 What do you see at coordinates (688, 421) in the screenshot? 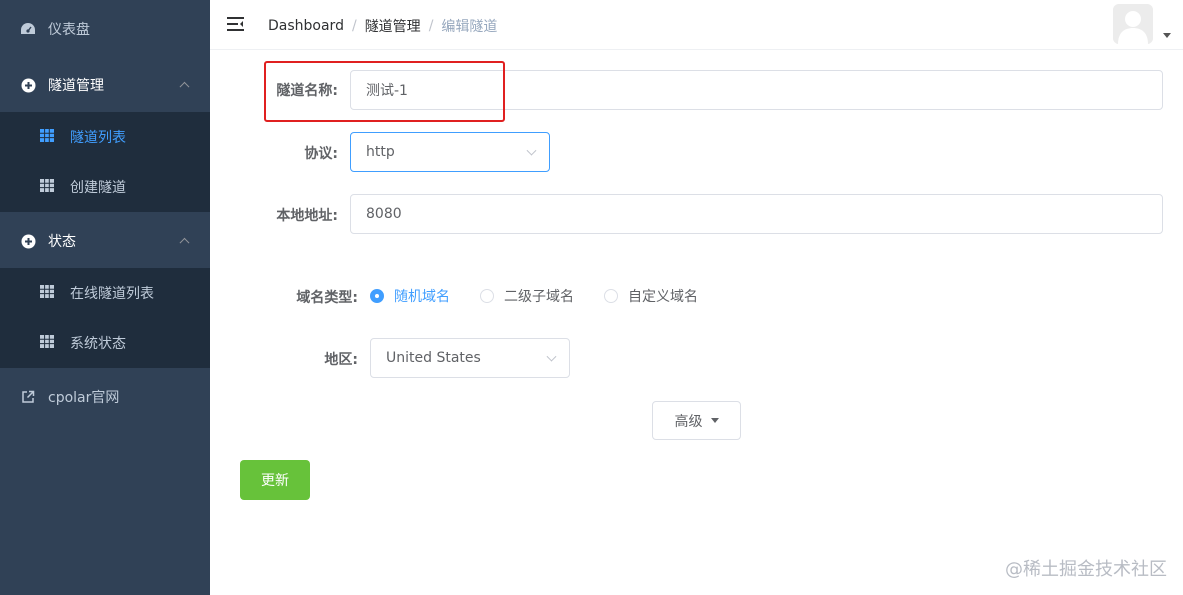
I see `advanced-button-label: 高级` at bounding box center [688, 421].